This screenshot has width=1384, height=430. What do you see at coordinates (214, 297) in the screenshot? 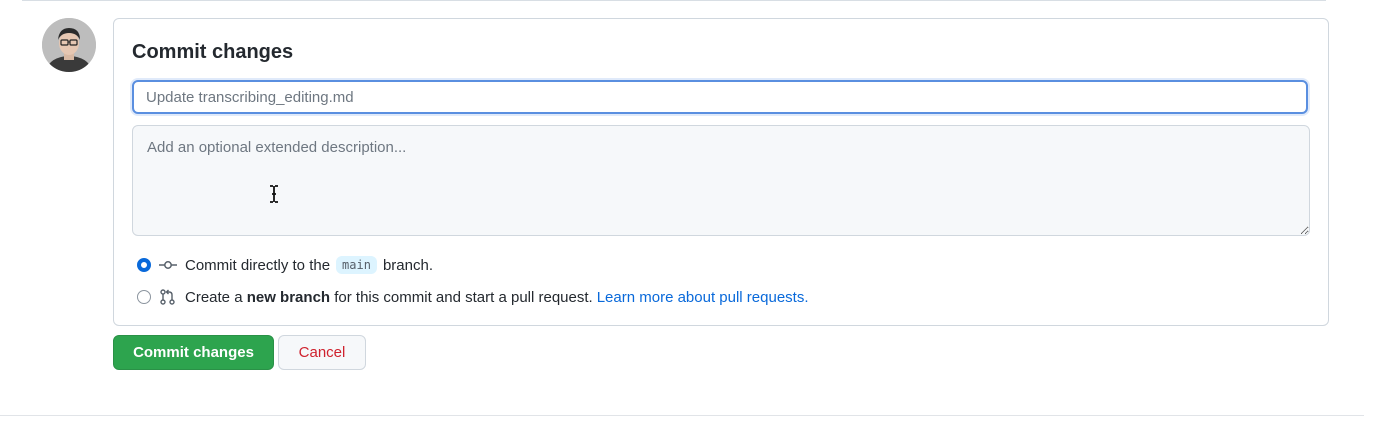
I see `option-new-branch-prefix: Create a` at bounding box center [214, 297].